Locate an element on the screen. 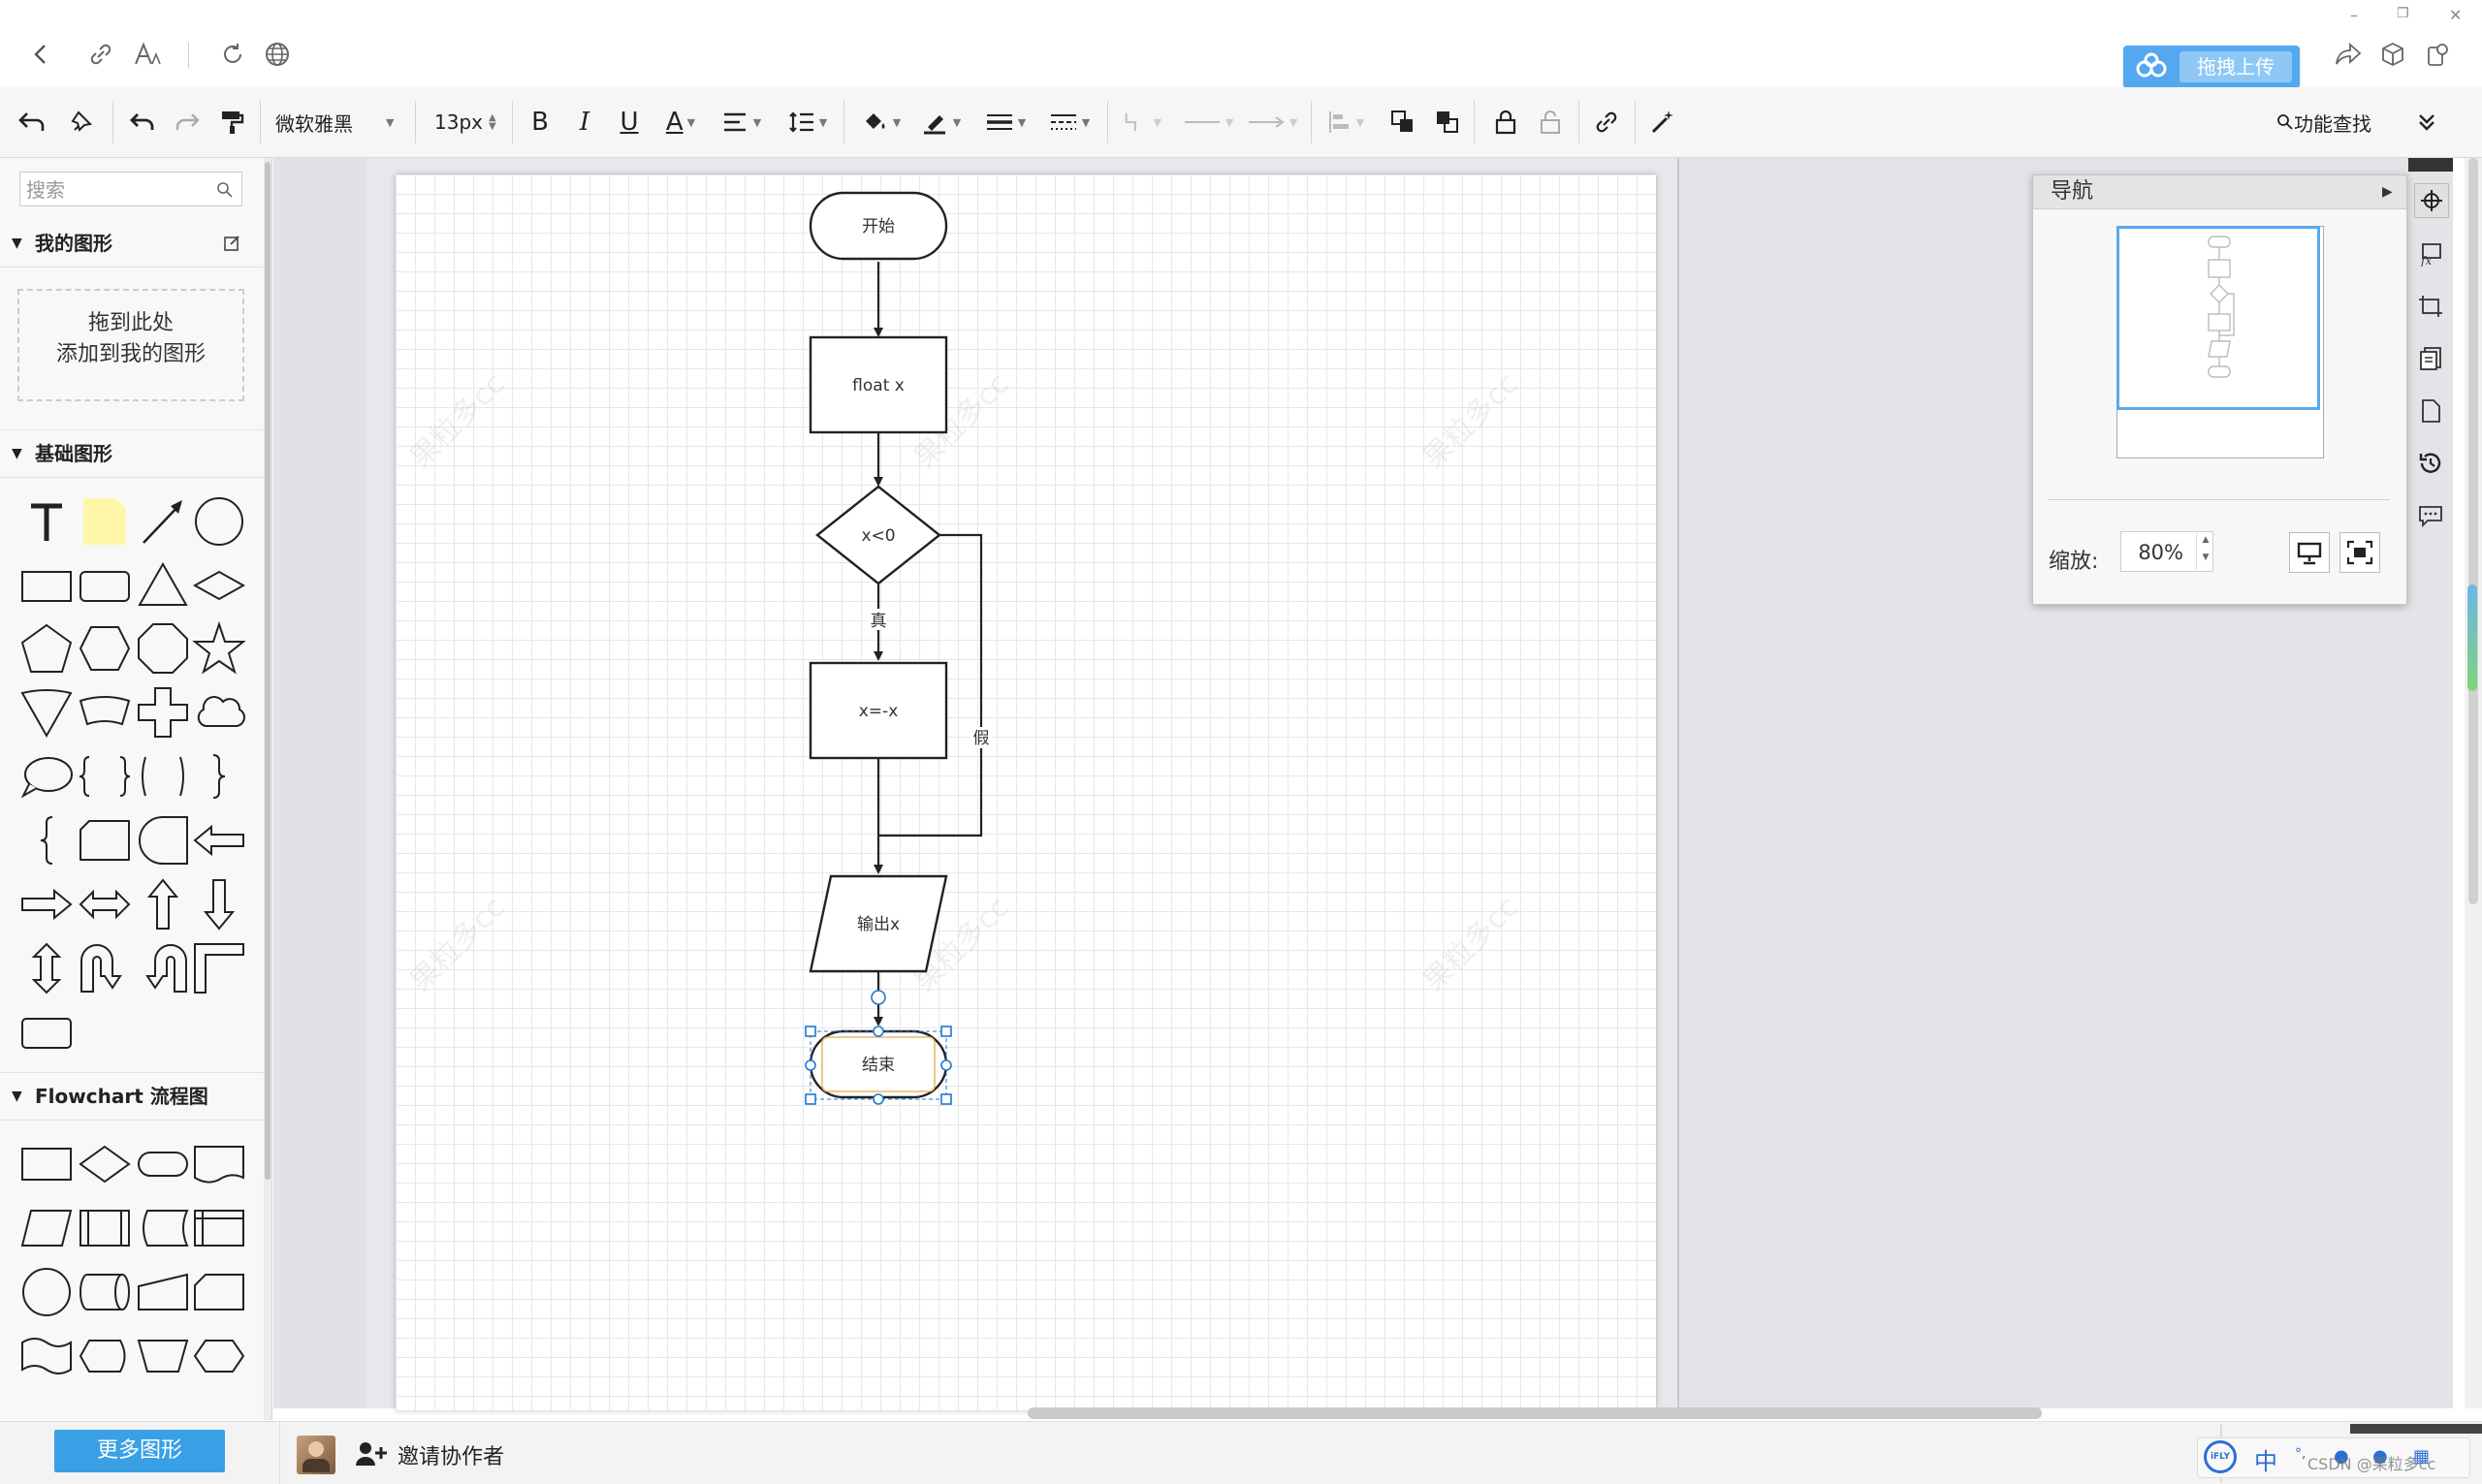 The height and width of the screenshot is (1484, 2482). back-icon is located at coordinates (40, 55).